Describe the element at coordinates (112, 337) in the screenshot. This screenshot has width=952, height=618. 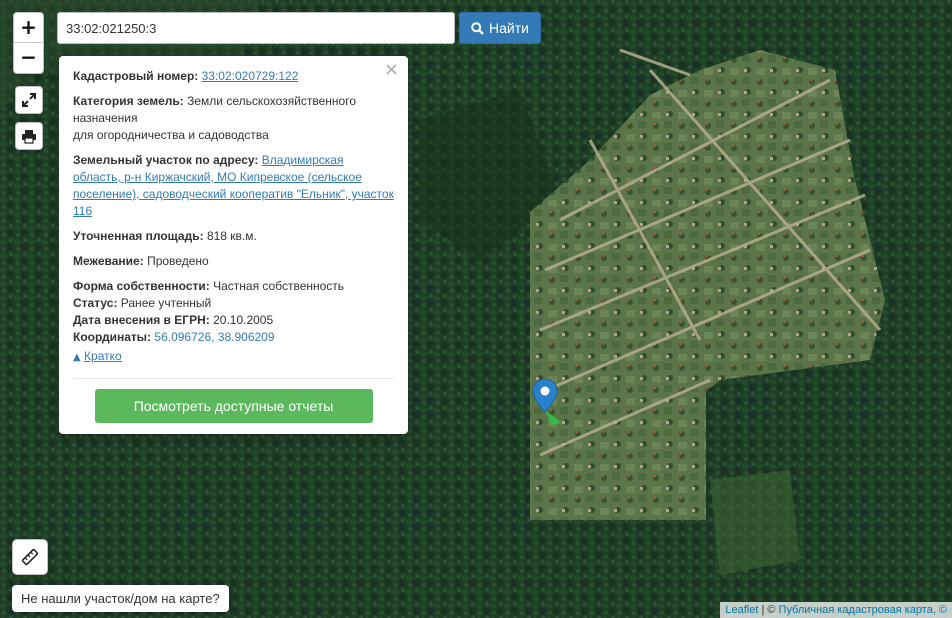
I see `coords-label: Координаты:` at that location.